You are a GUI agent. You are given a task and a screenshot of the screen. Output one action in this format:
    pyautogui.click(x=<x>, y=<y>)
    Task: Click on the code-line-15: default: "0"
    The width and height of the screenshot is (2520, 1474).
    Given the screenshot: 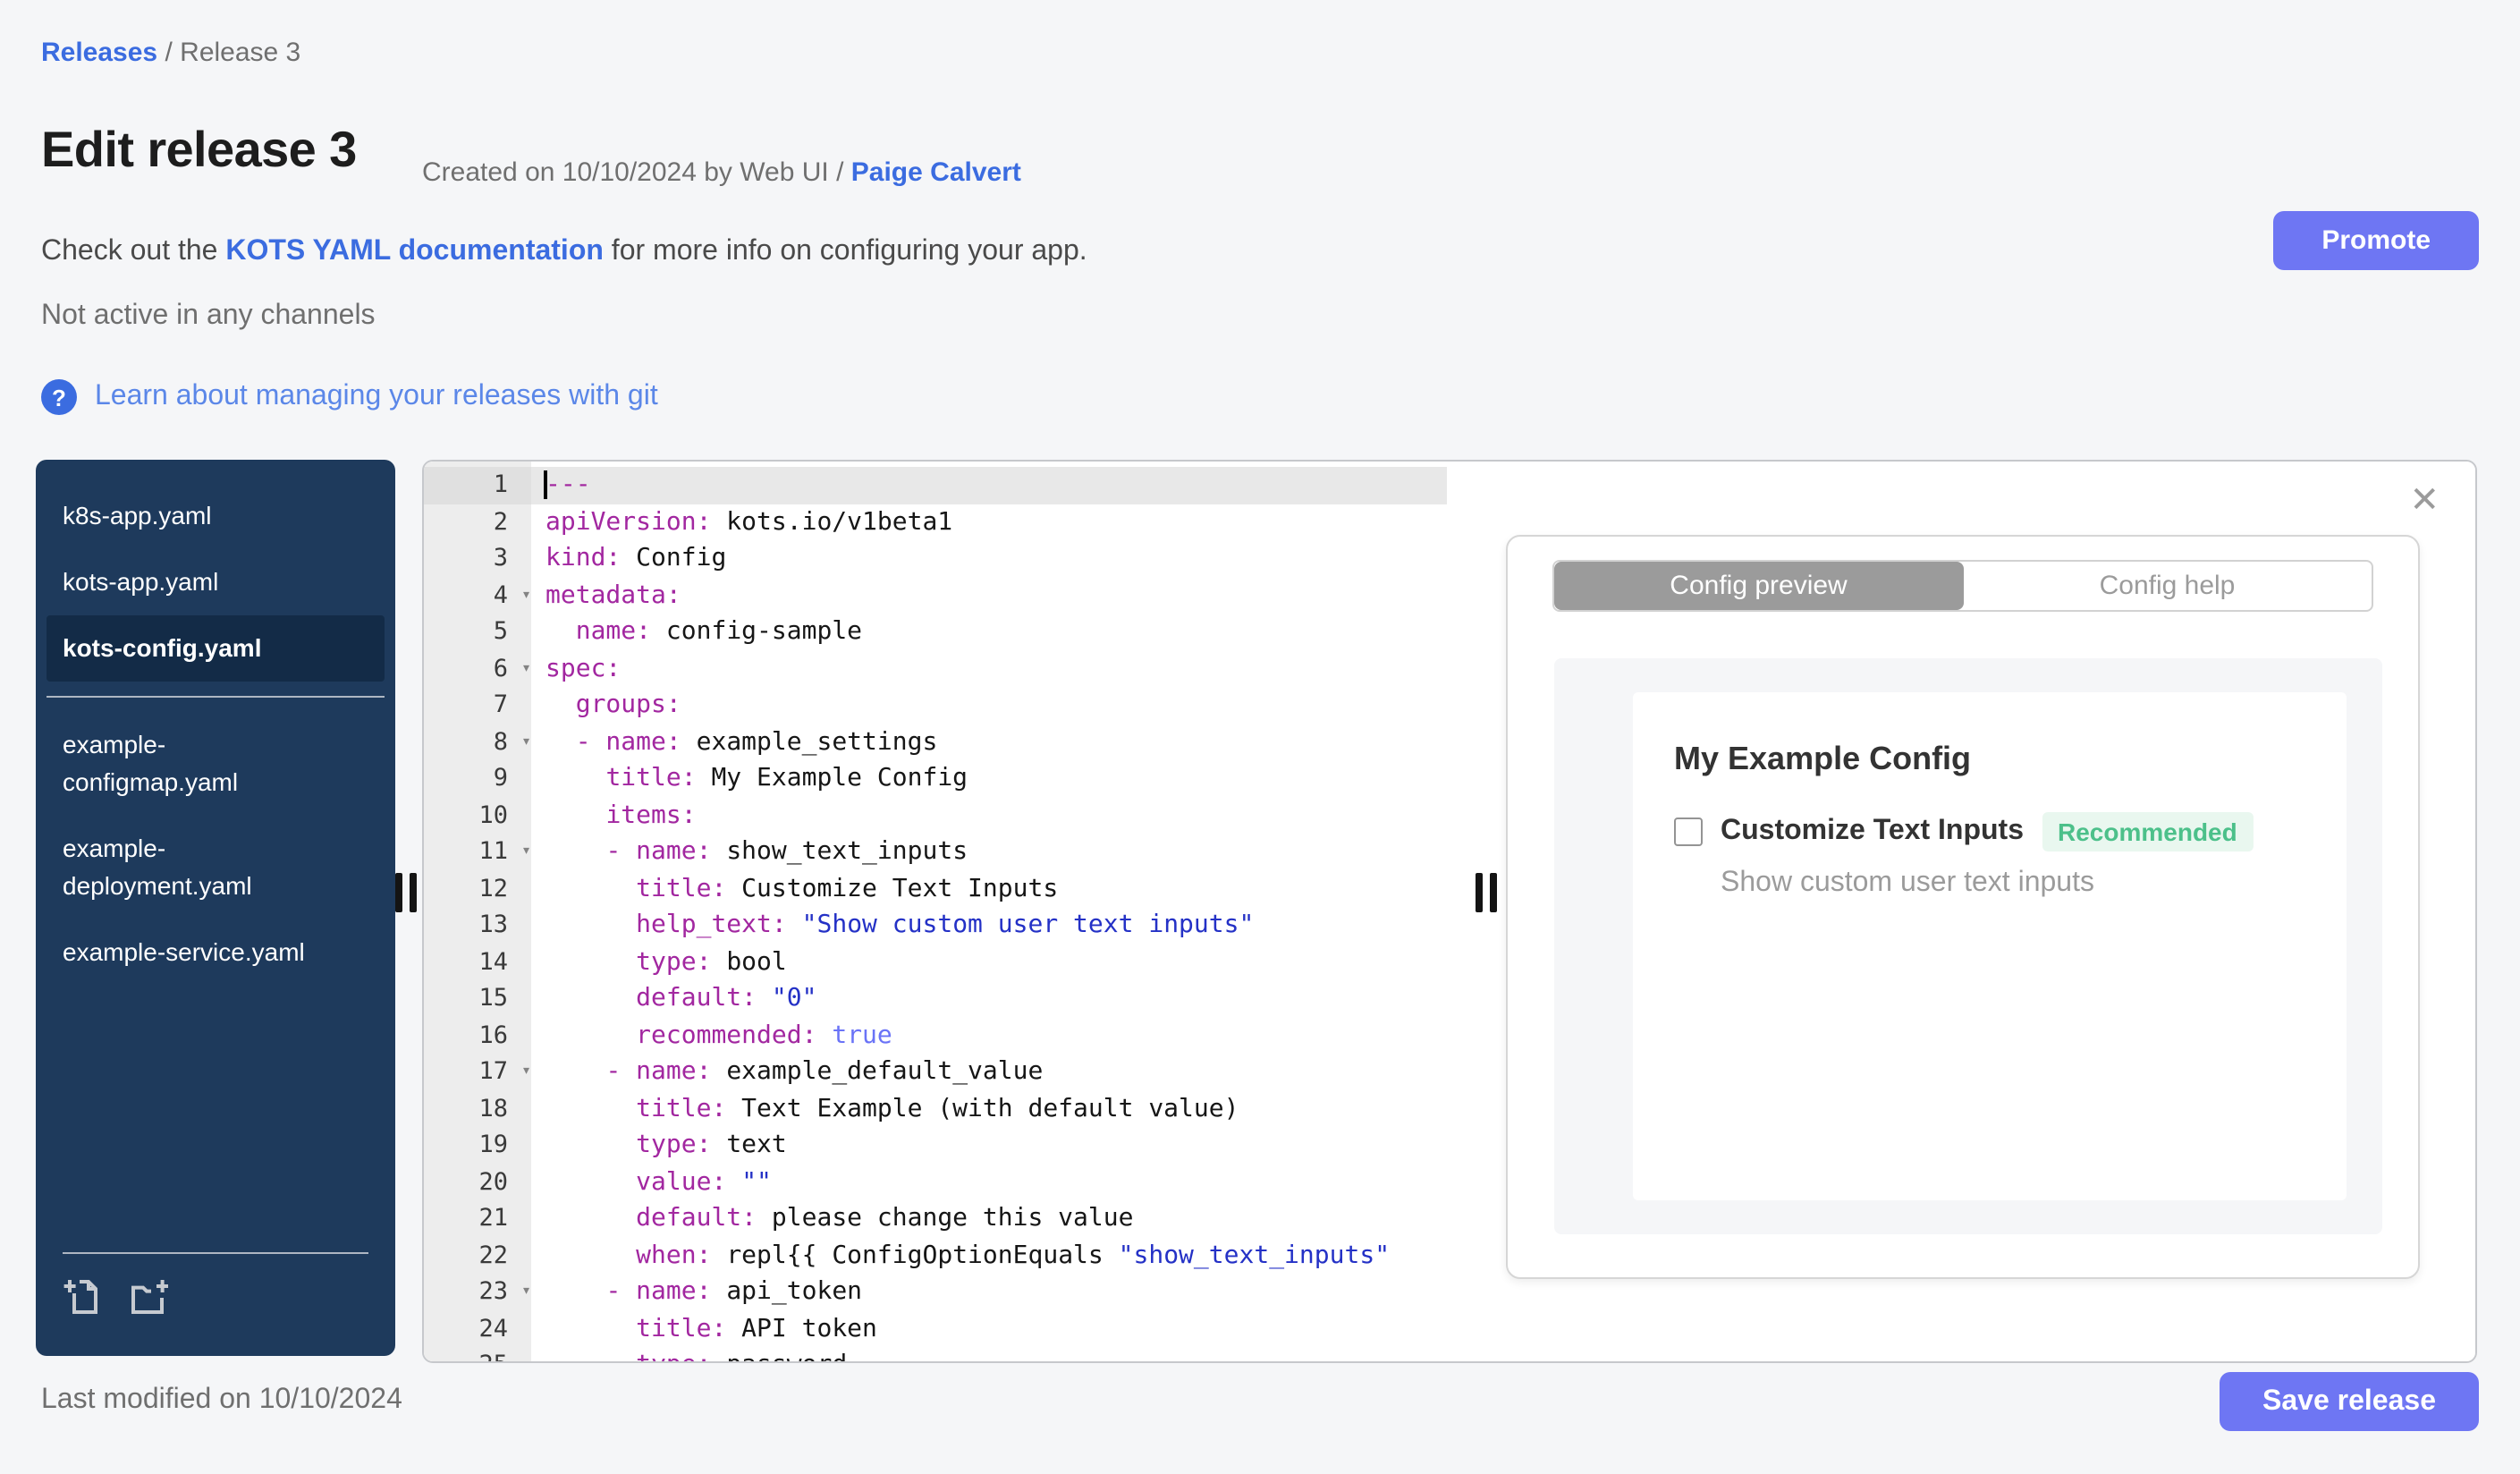 What is the action you would take?
    pyautogui.click(x=989, y=998)
    